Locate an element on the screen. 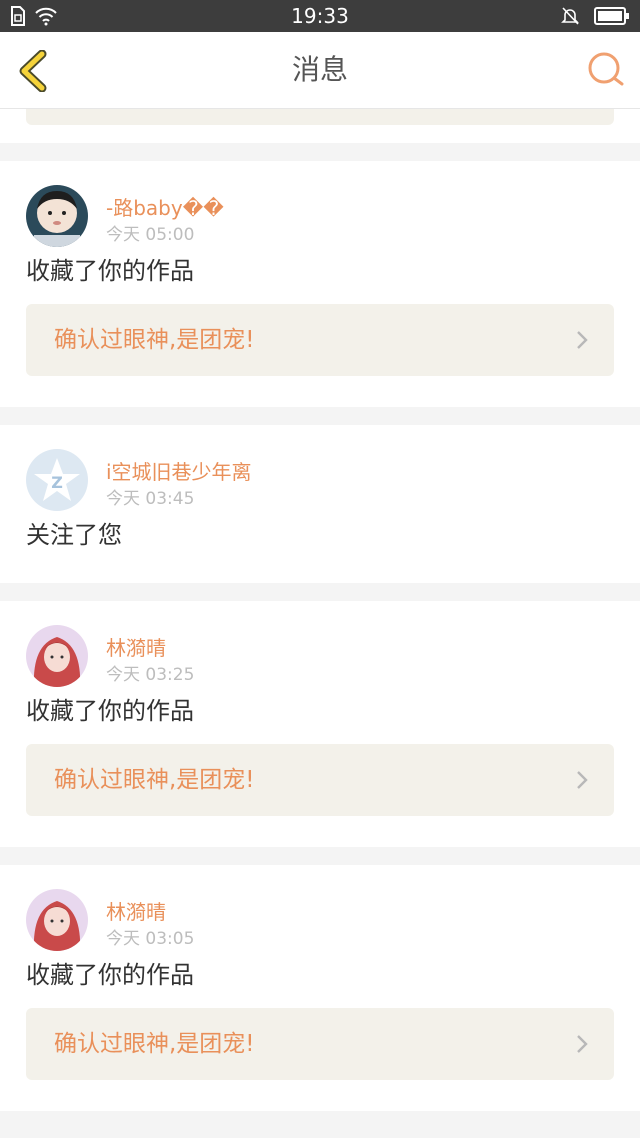  message-card: Z i空城旧巷少年离 今天 03:45 关注了您 is located at coordinates (320, 504).